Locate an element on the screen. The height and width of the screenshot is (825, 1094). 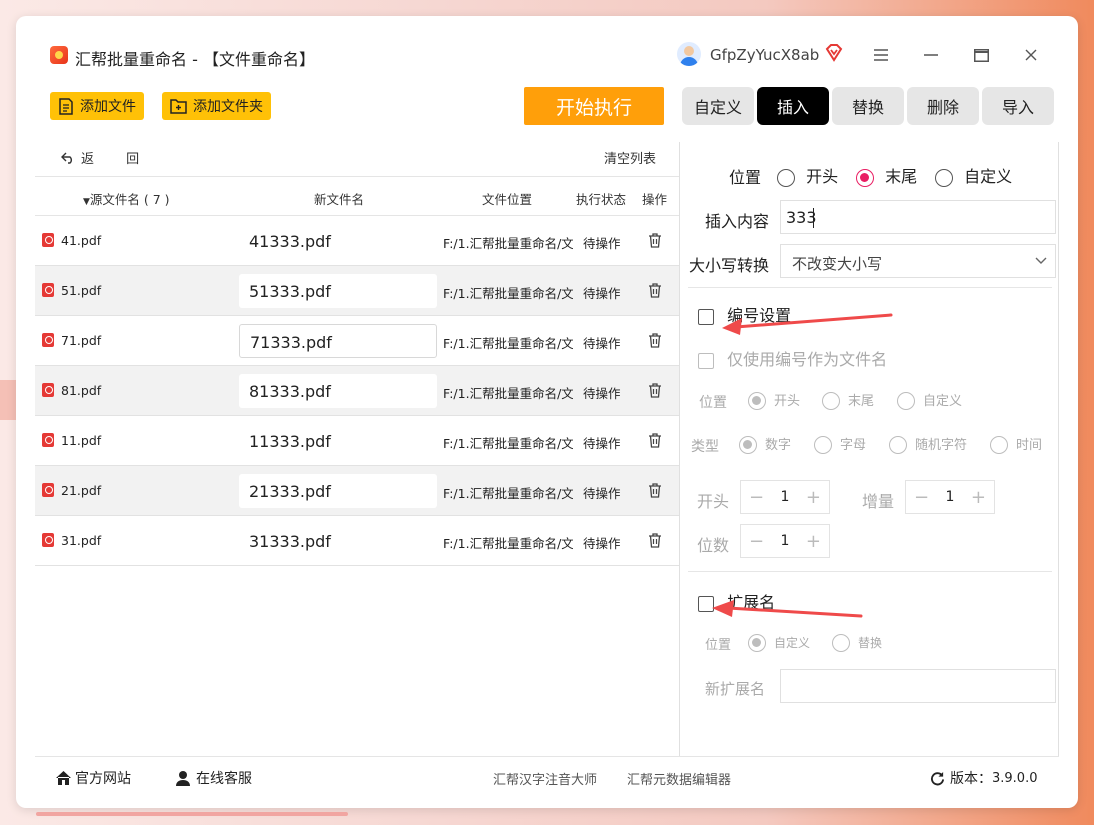
type-digit-option: 数字 is located at coordinates (765, 444).